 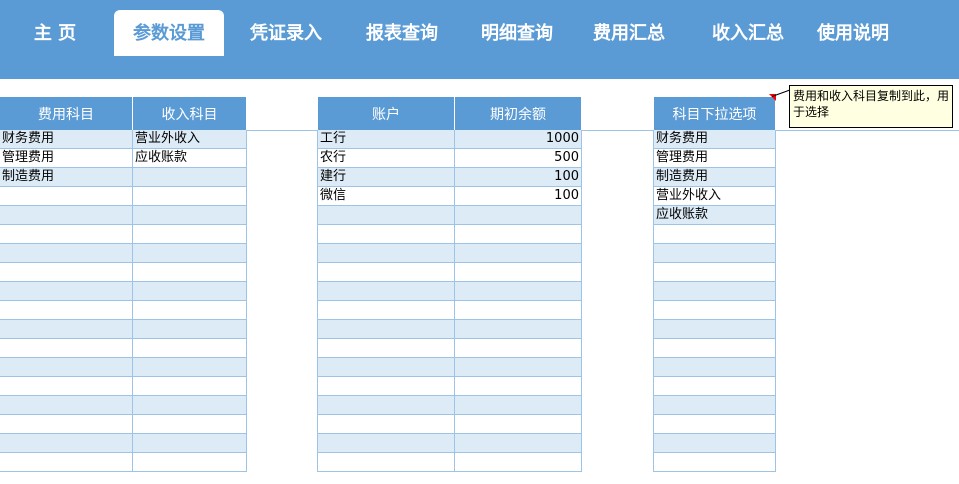 What do you see at coordinates (402, 33) in the screenshot?
I see `tab-report-query: 报表查询` at bounding box center [402, 33].